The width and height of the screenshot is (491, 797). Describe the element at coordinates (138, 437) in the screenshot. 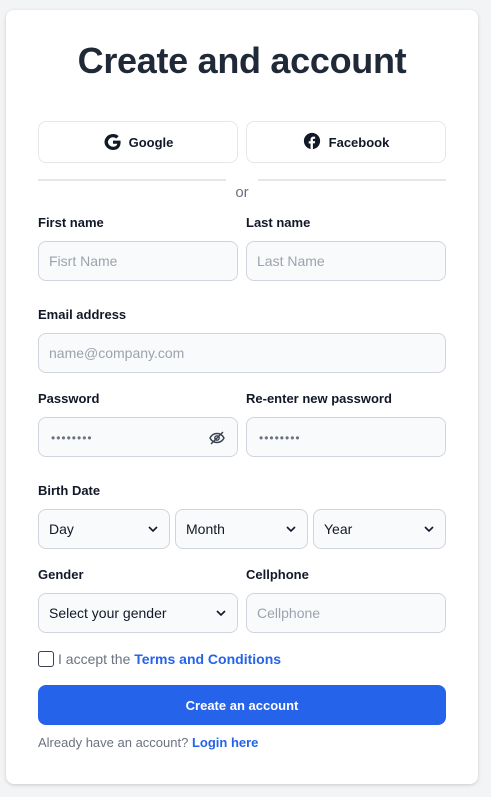

I see `password-input: ••••••••` at that location.